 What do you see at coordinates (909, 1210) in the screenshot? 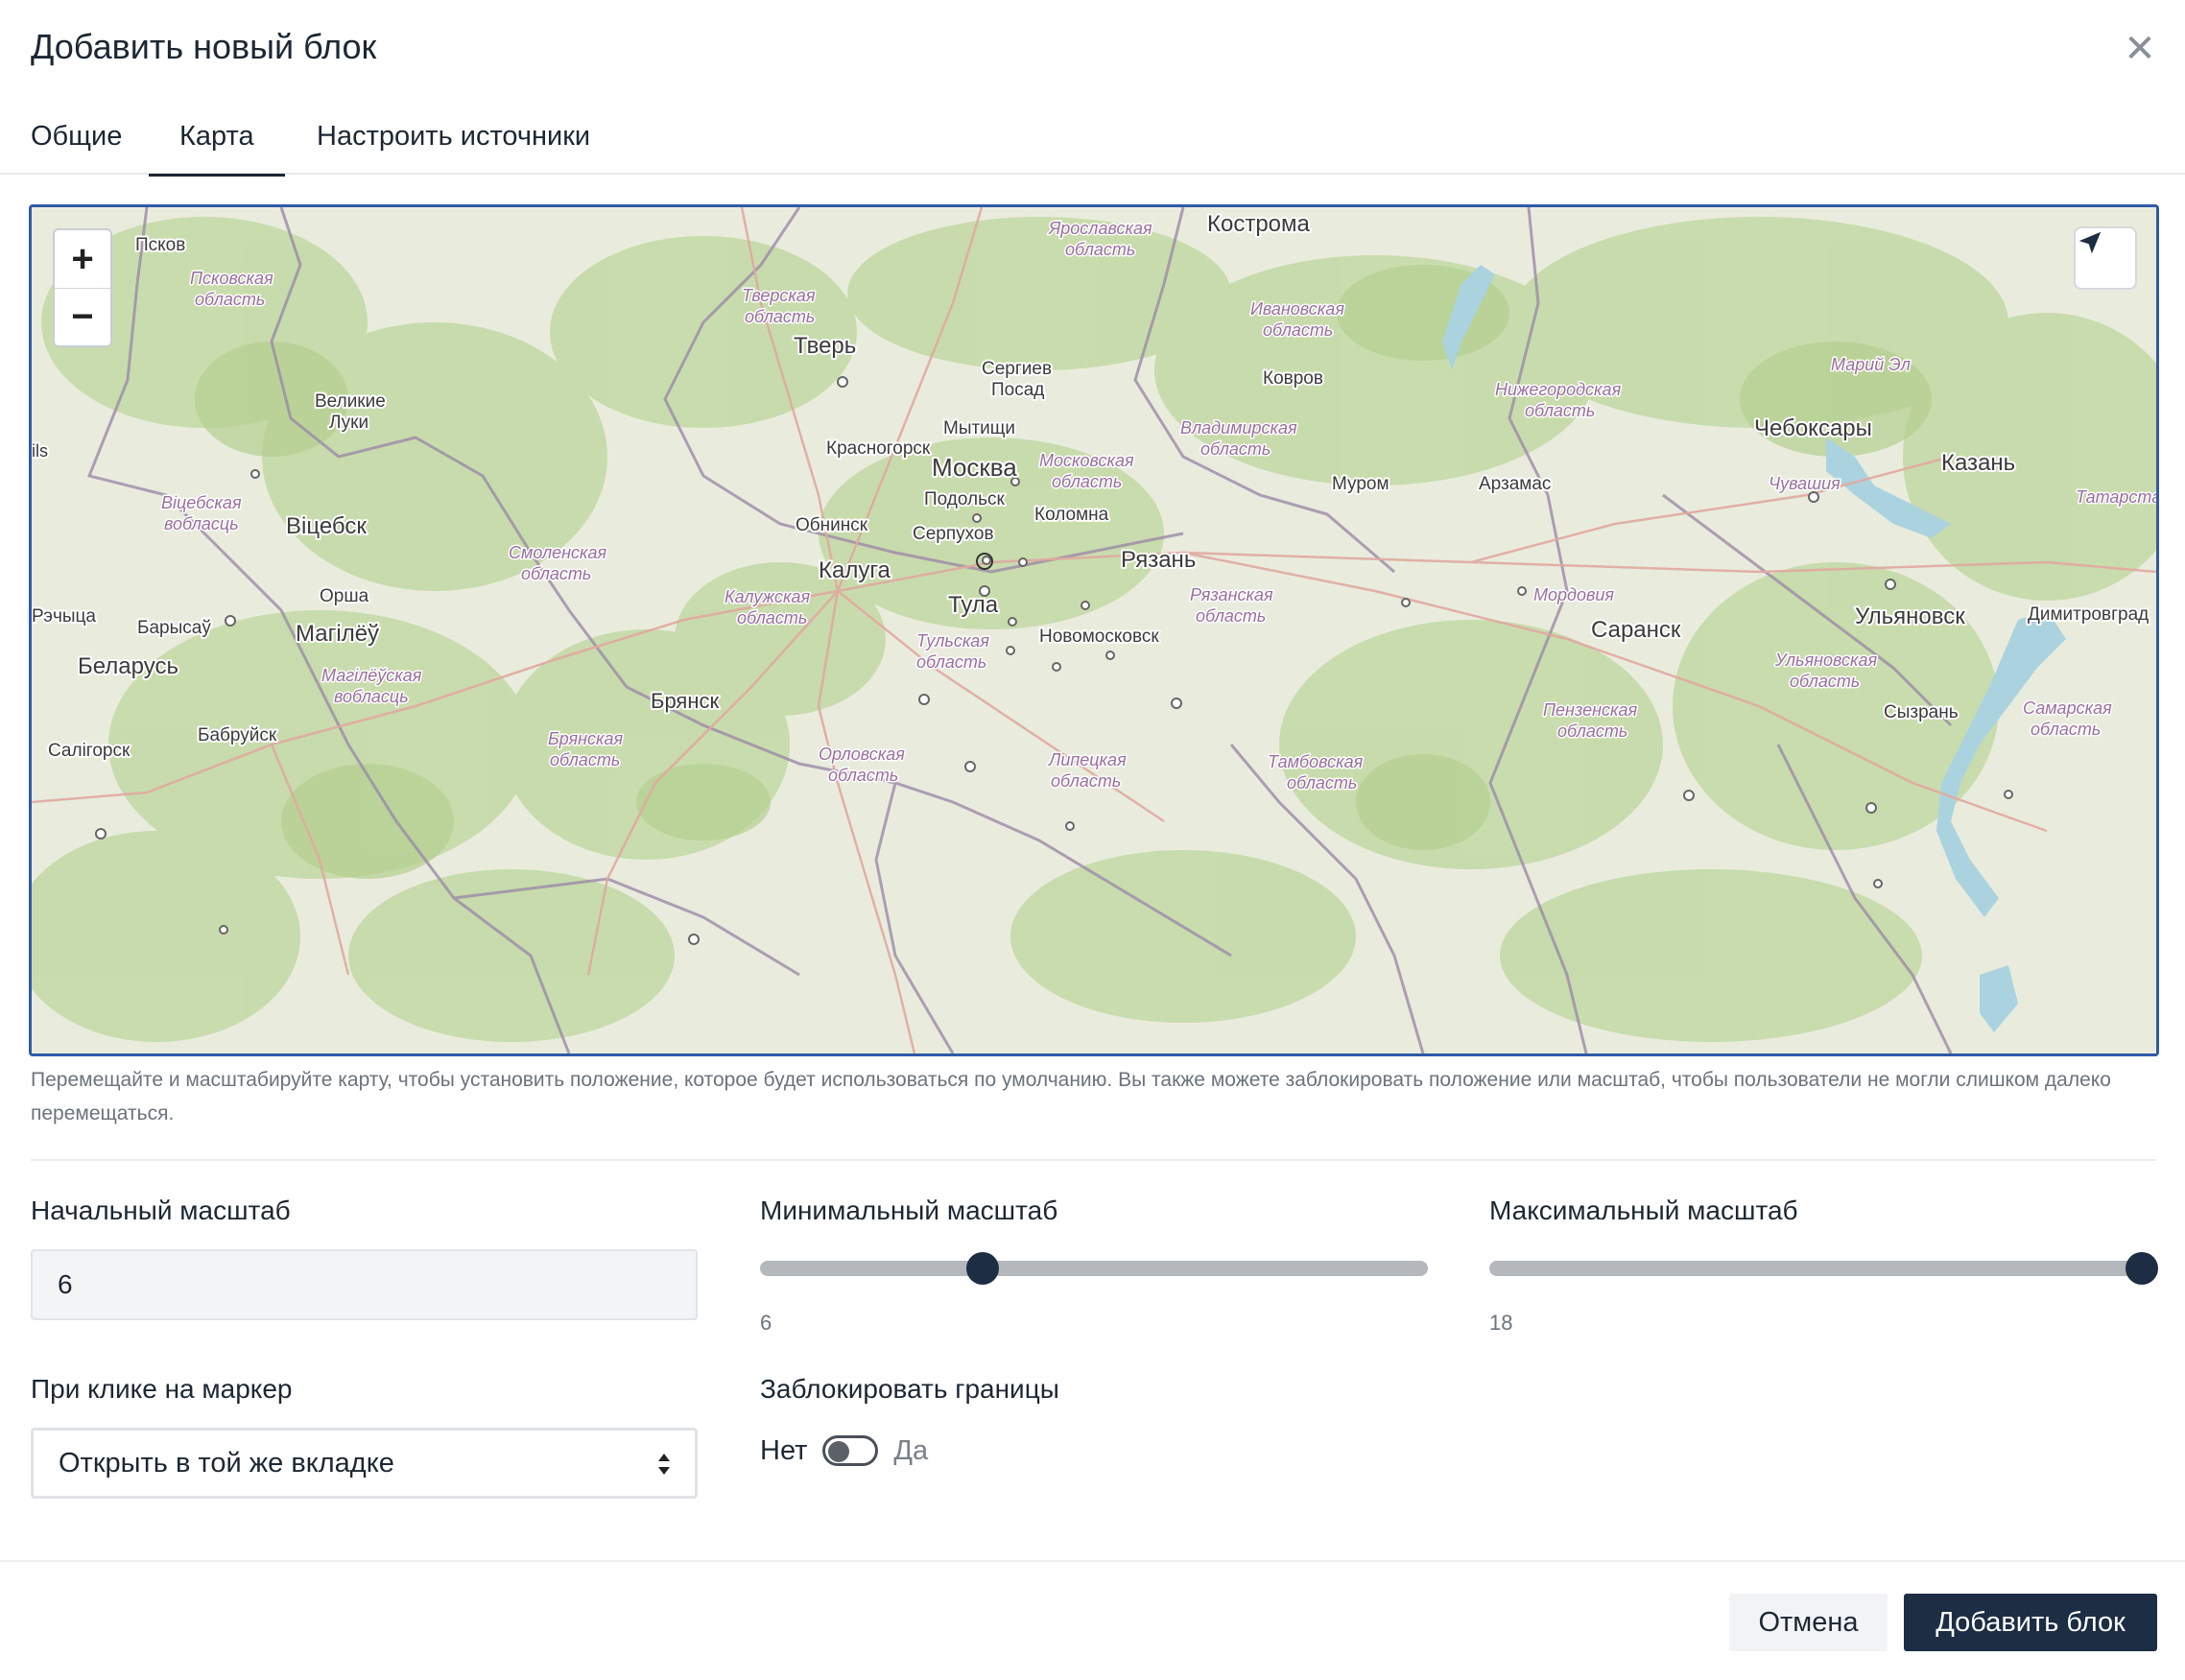
I see `min-zoom-label: Минимальный масштаб` at bounding box center [909, 1210].